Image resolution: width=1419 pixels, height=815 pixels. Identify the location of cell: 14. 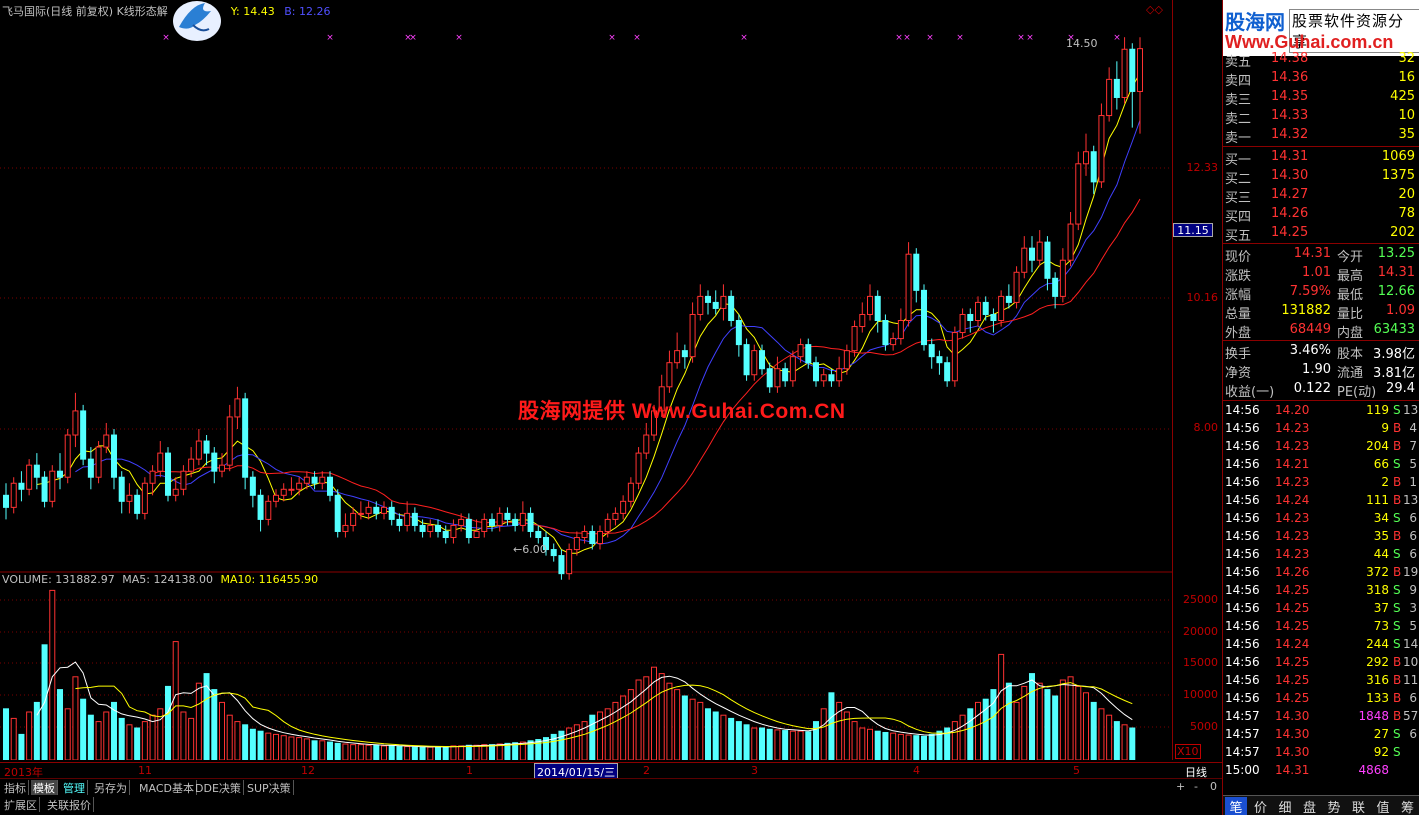
(1411, 644).